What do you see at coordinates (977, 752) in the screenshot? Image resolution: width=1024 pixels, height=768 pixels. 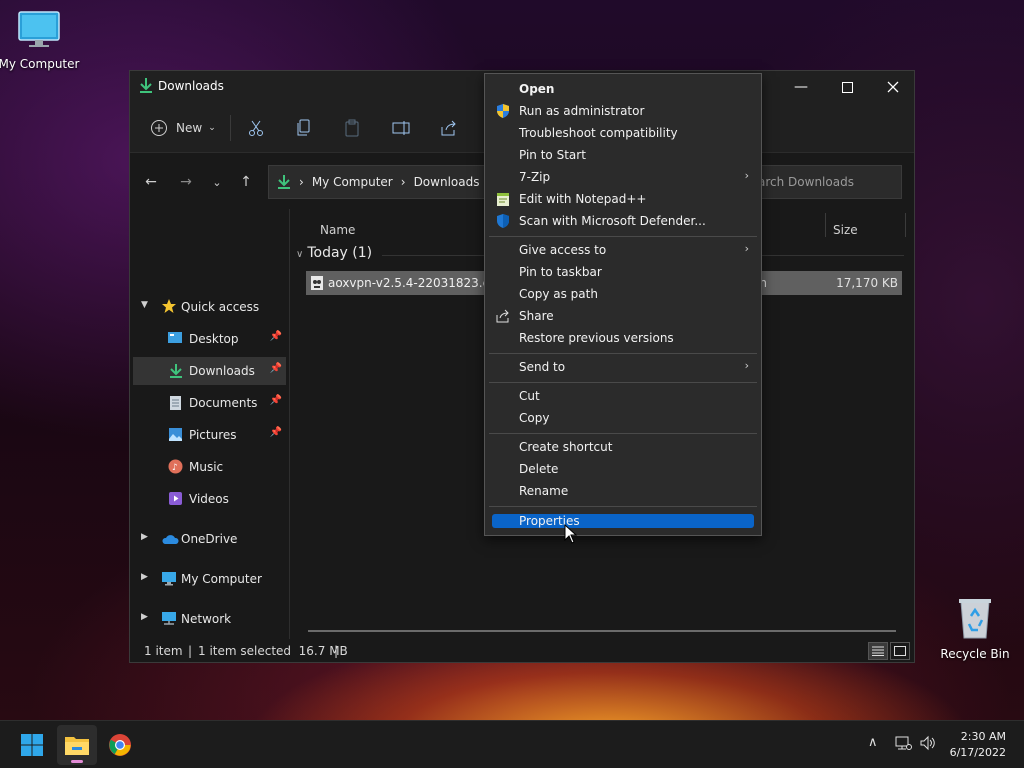 I see `clock-date: 6/17/2022` at bounding box center [977, 752].